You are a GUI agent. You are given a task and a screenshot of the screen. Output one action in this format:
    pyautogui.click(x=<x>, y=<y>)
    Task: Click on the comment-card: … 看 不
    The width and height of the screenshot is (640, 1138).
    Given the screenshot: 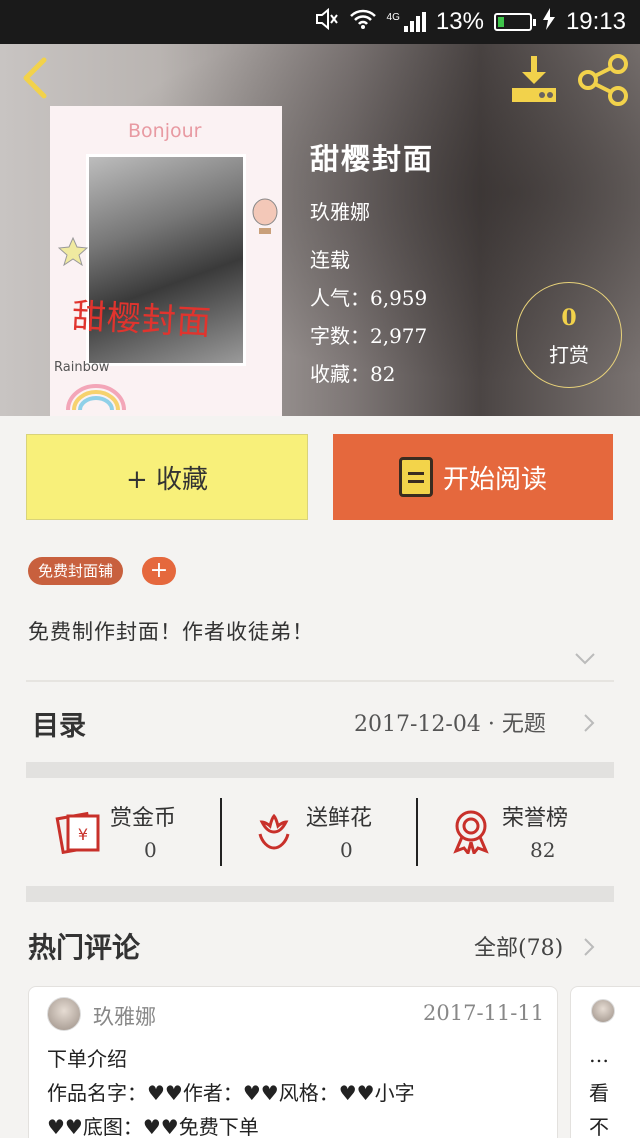 What is the action you would take?
    pyautogui.click(x=605, y=1062)
    